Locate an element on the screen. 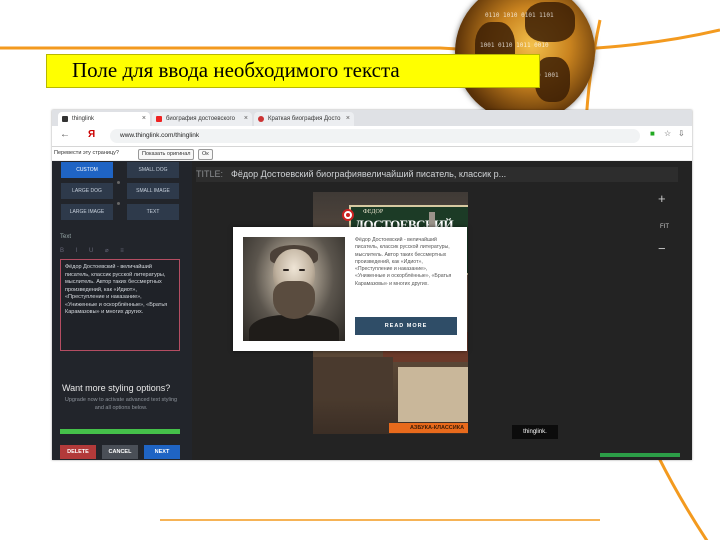 The image size is (720, 540). translate-ok-button: Ок is located at coordinates (205, 154).